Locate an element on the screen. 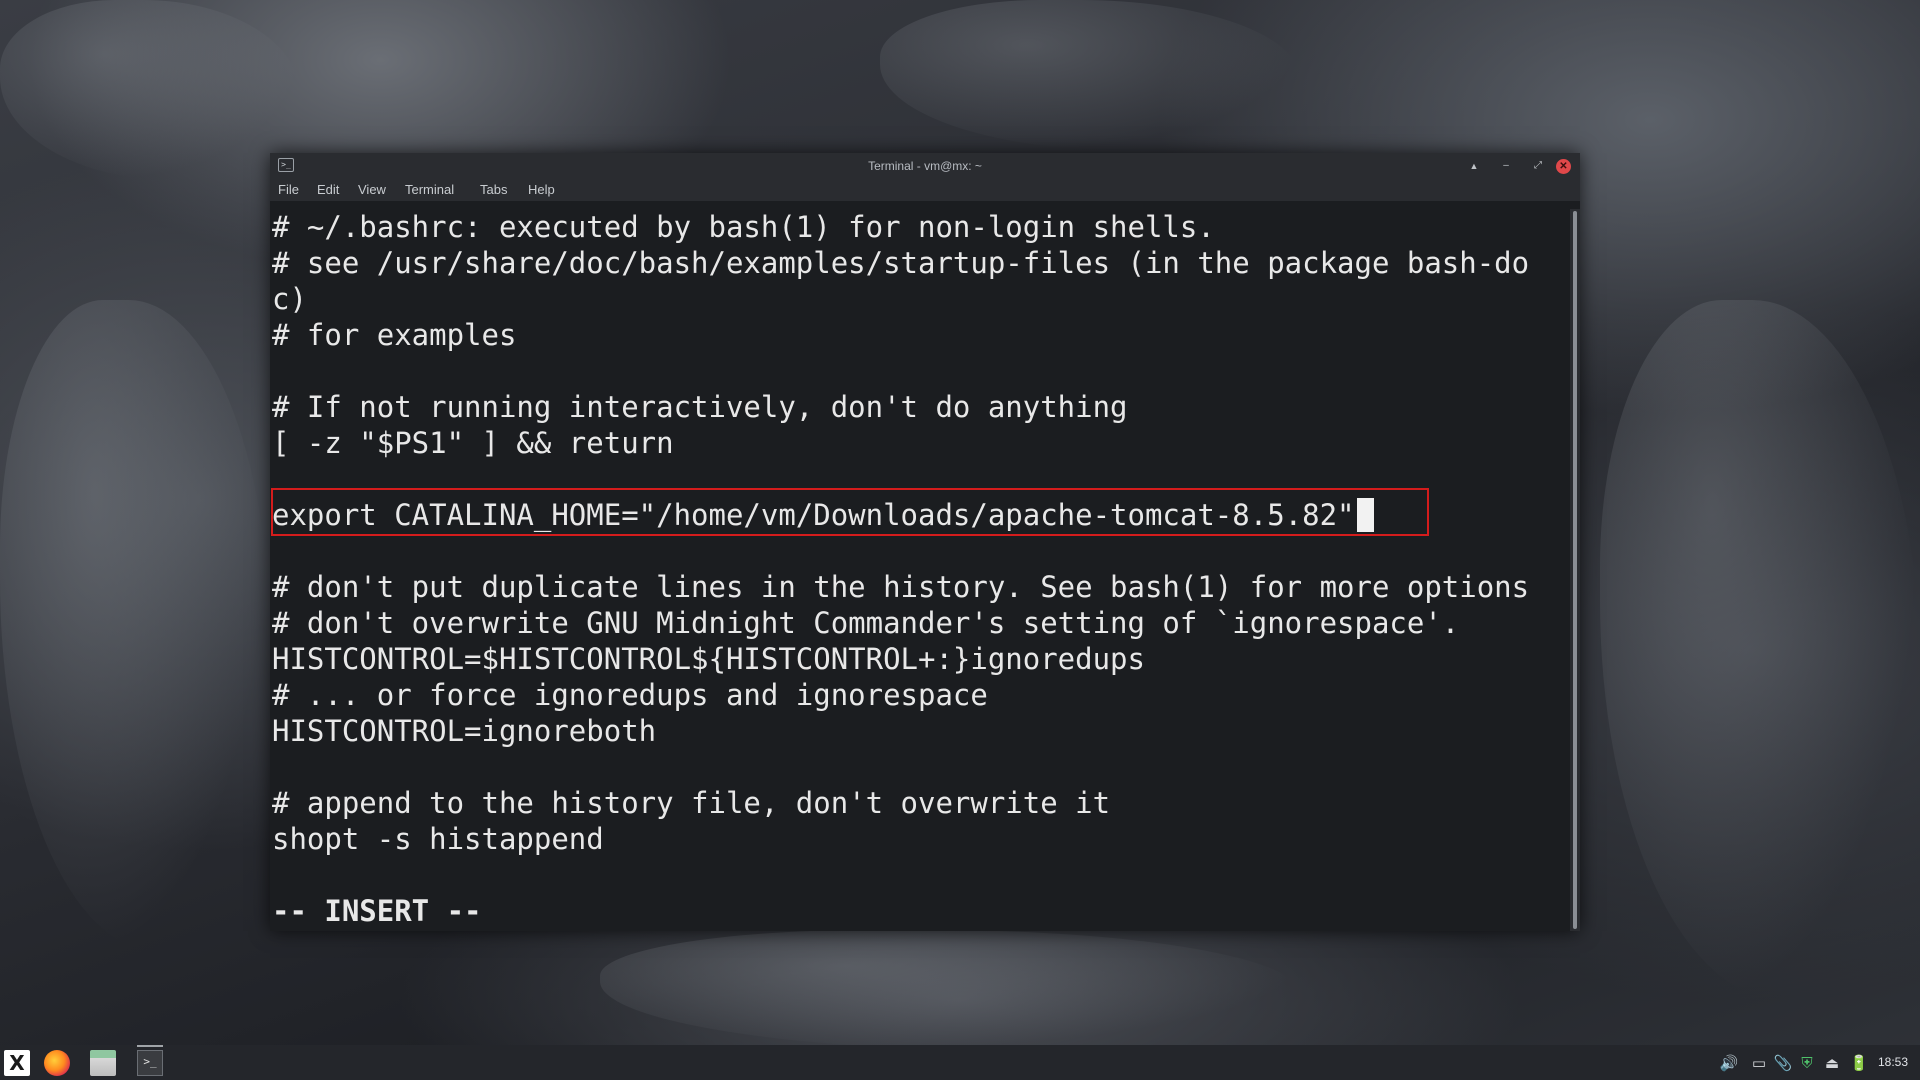 The height and width of the screenshot is (1080, 1920). terminal-line: shopt -s histappend is located at coordinates (438, 839).